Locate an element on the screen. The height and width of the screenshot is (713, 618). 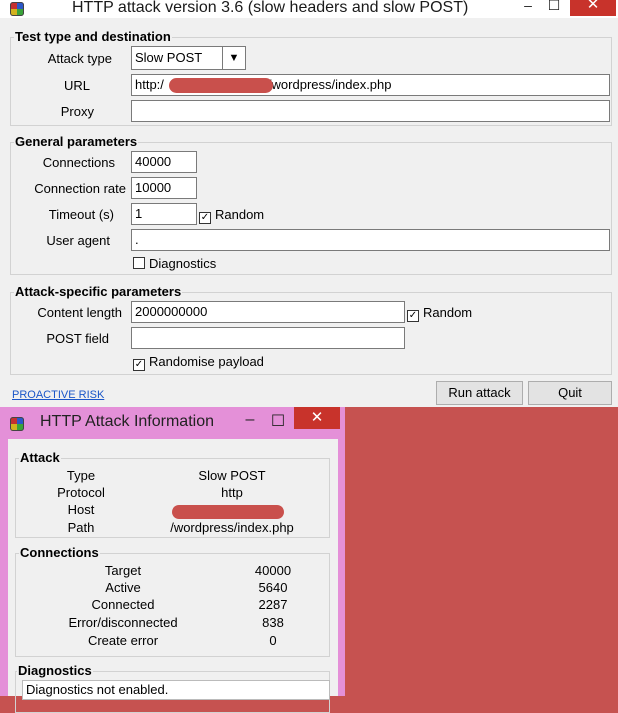
diagnostics-info-legend: Diagnostics is located at coordinates (55, 670).